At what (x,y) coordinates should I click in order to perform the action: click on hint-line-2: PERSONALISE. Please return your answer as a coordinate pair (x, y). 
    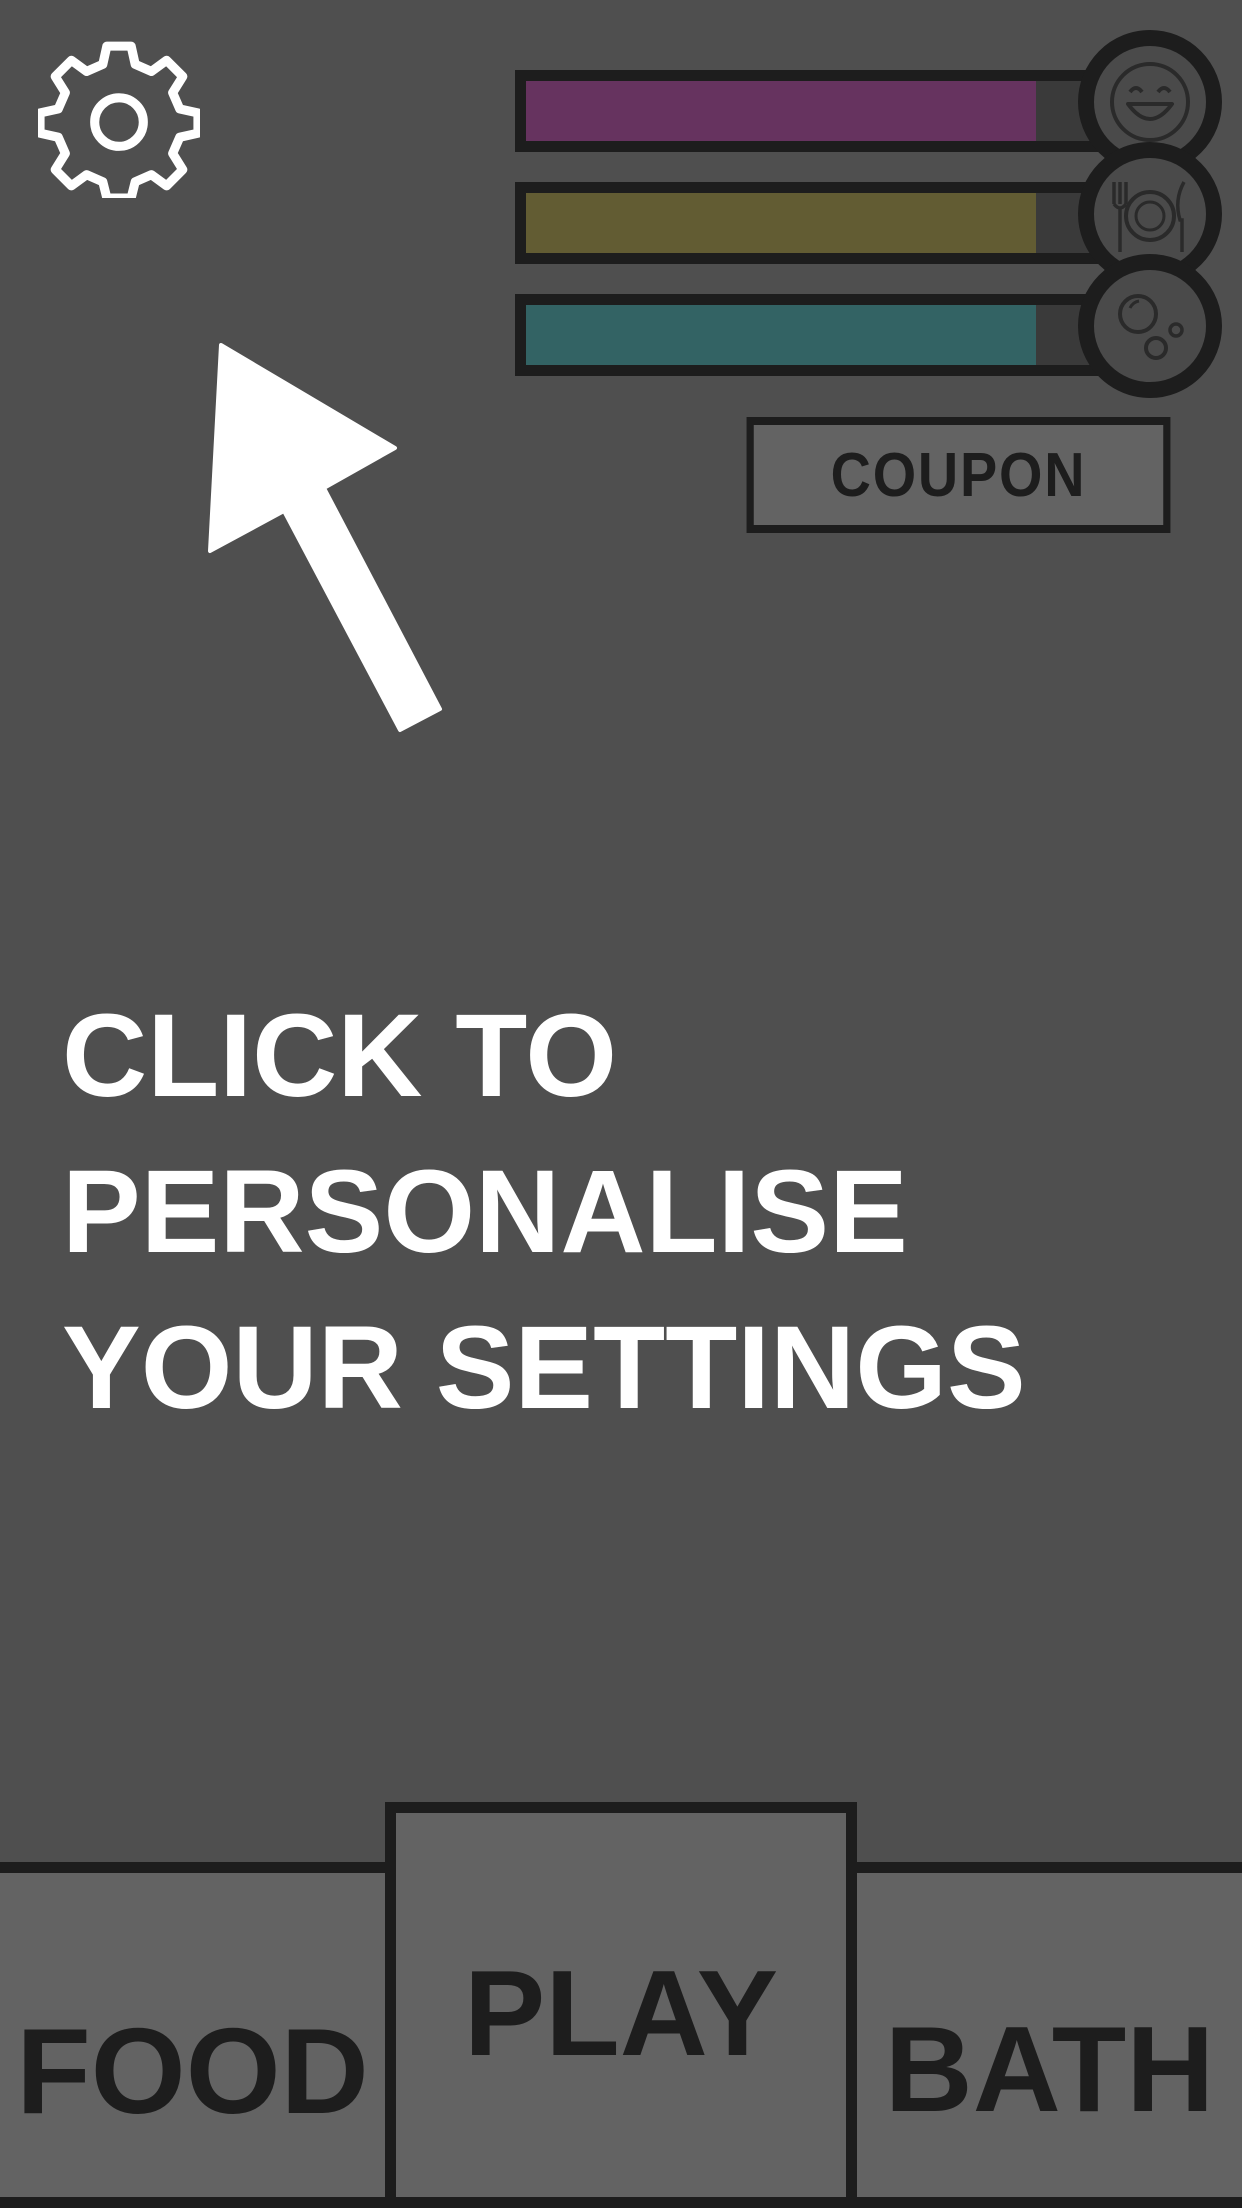
    Looking at the image, I should click on (485, 1212).